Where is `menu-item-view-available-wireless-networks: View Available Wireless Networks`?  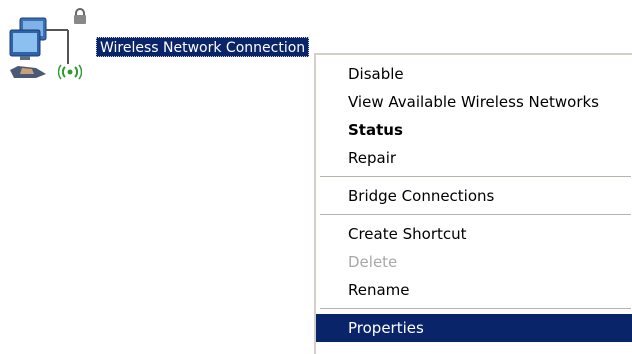 menu-item-view-available-wireless-networks: View Available Wireless Networks is located at coordinates (474, 102).